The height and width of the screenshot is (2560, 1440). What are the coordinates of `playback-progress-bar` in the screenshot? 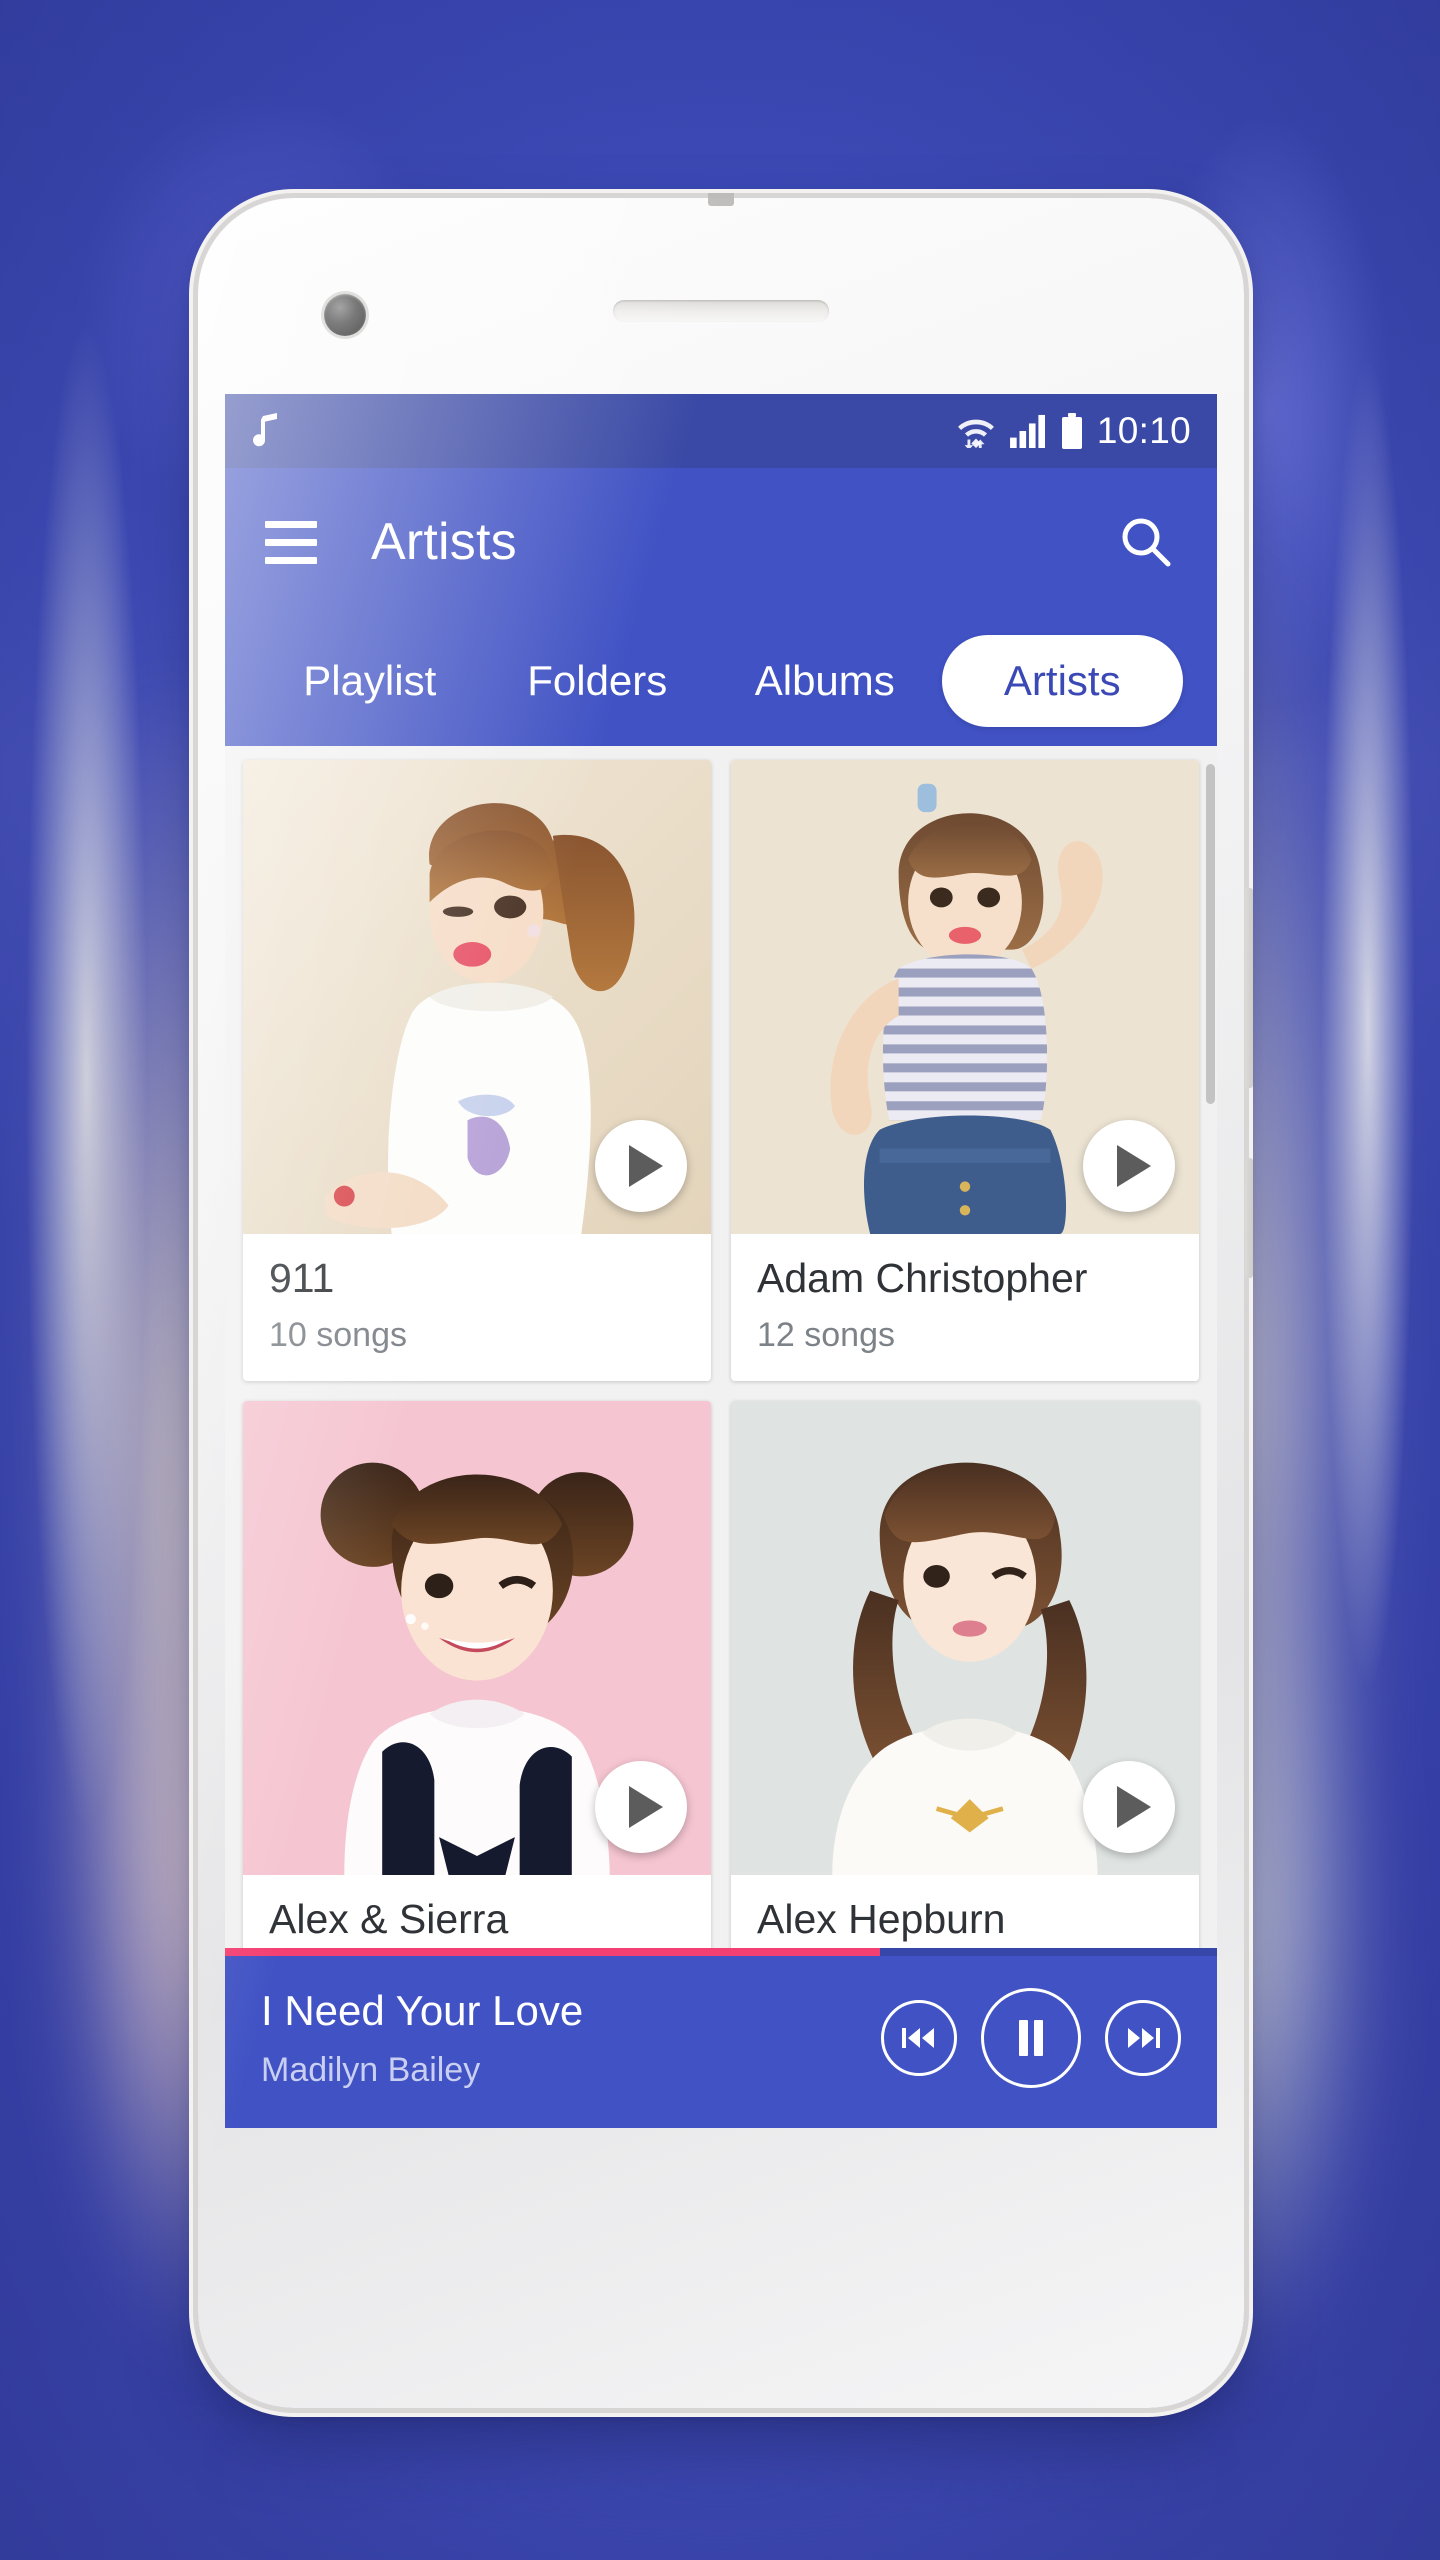 It's located at (721, 1952).